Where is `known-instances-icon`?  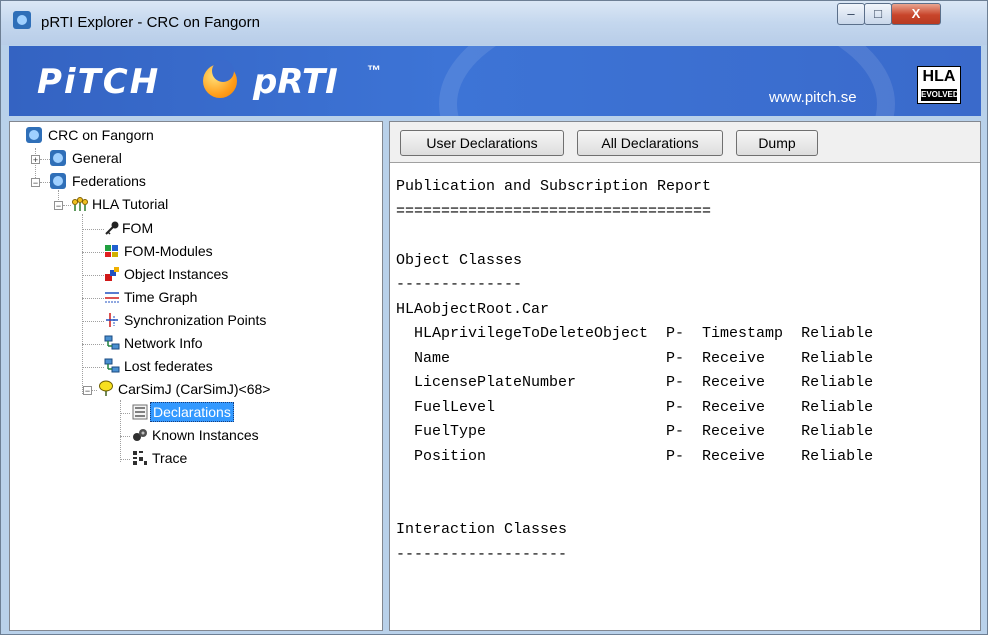 known-instances-icon is located at coordinates (140, 435).